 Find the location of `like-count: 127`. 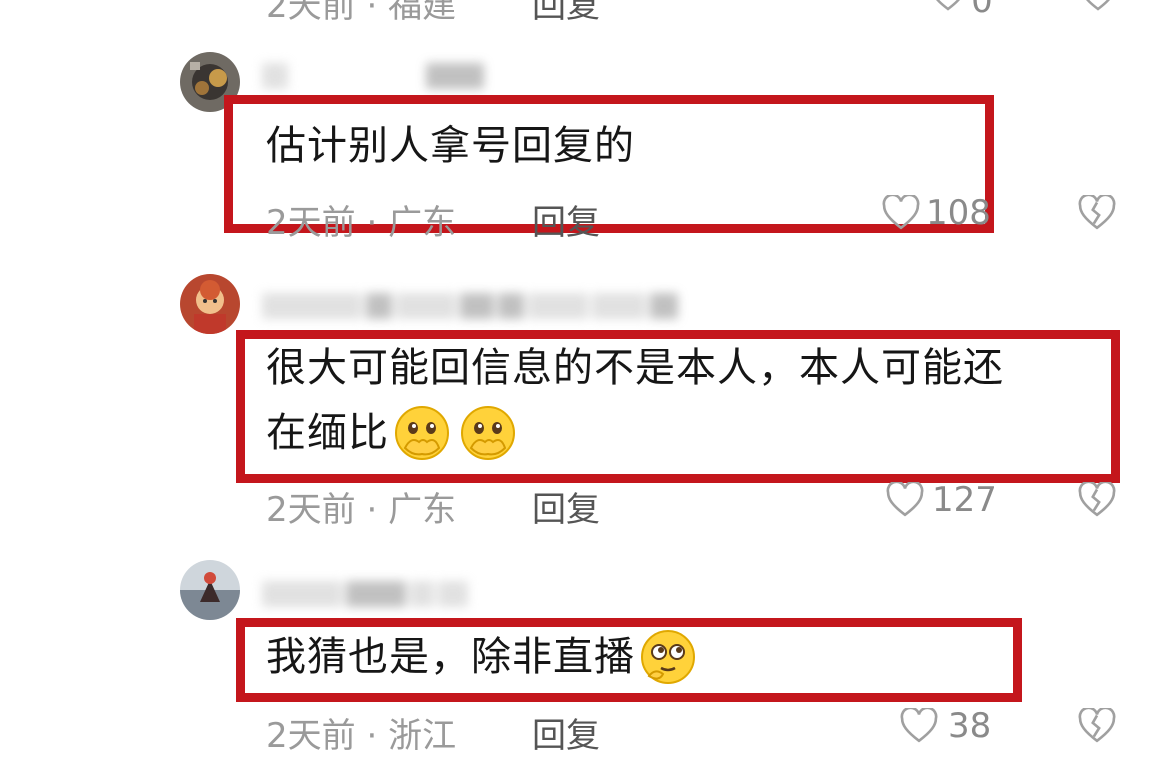

like-count: 127 is located at coordinates (964, 500).